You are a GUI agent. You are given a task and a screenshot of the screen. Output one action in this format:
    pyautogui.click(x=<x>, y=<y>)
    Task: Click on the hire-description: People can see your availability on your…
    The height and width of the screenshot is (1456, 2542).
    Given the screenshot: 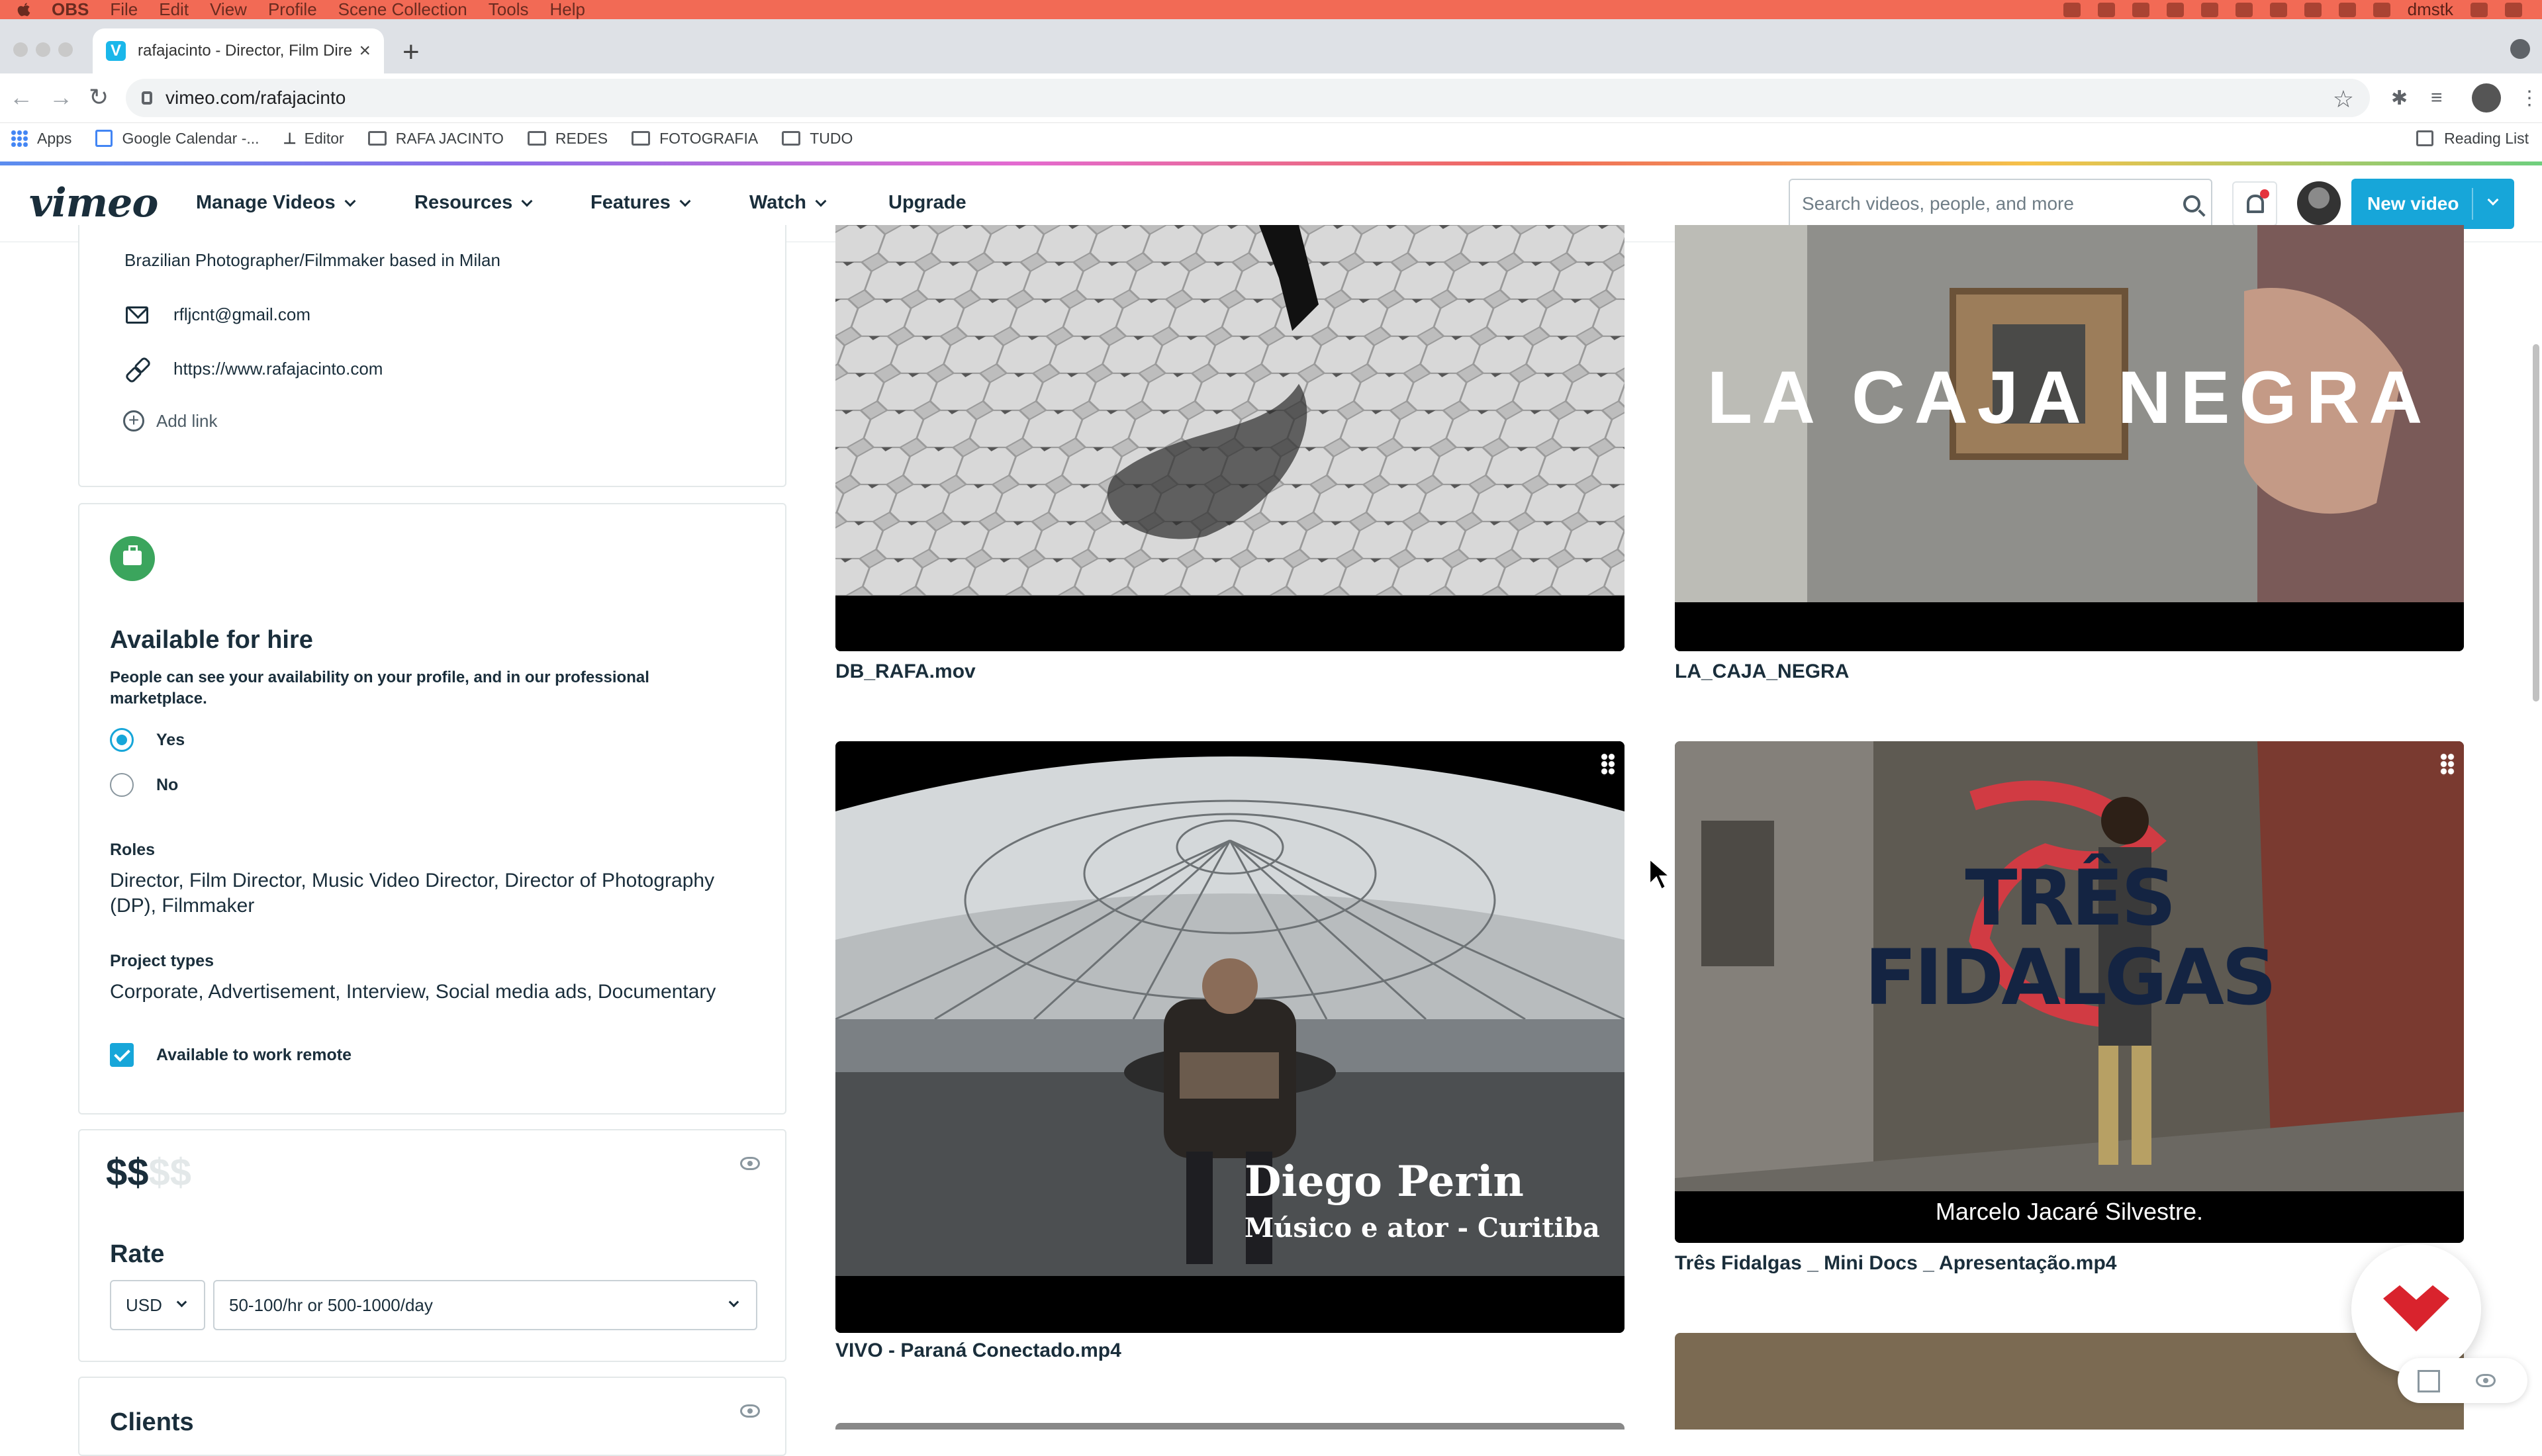 What is the action you would take?
    pyautogui.click(x=380, y=687)
    